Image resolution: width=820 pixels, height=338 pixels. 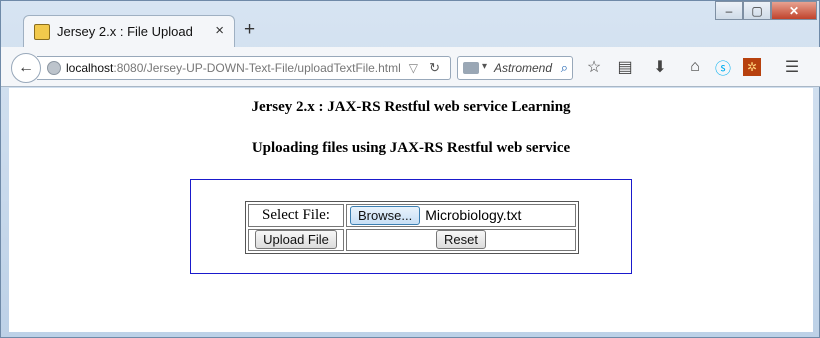 What do you see at coordinates (729, 10) in the screenshot?
I see `minimize-button: –` at bounding box center [729, 10].